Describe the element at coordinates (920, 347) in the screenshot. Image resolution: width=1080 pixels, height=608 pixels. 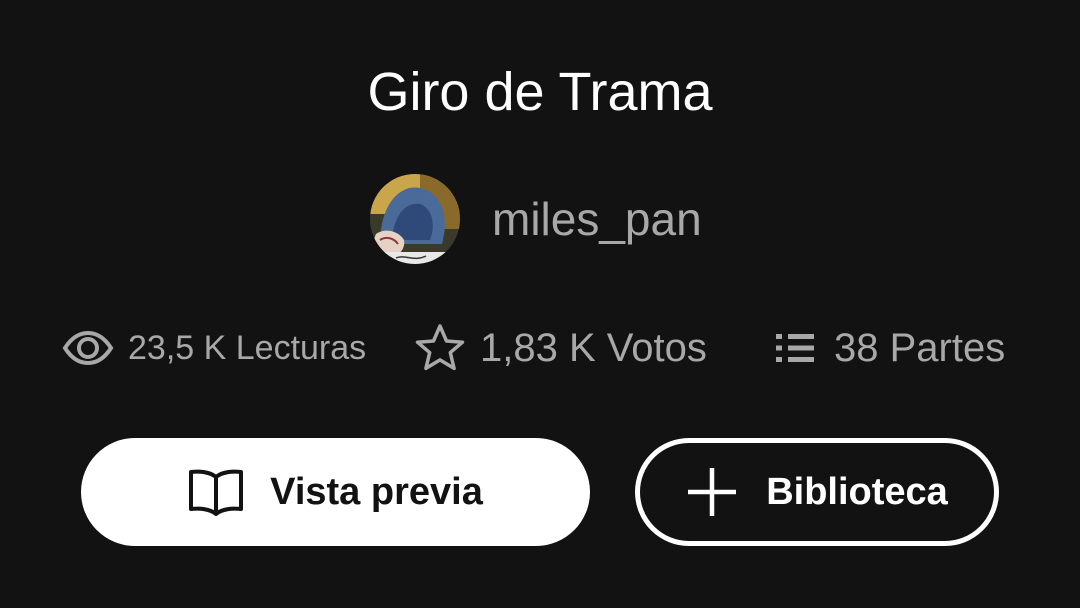
I see `parts-count: 38 Partes` at that location.